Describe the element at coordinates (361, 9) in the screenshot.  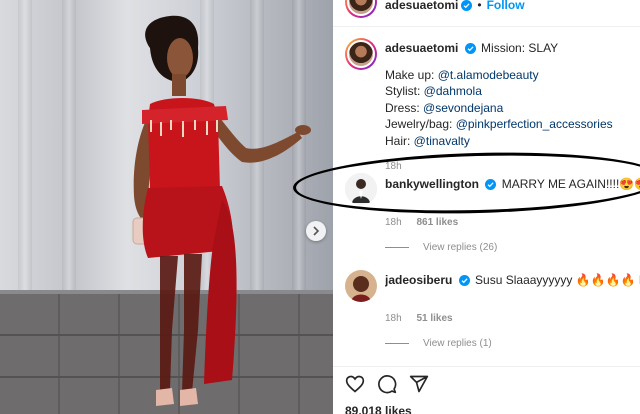
I see `header-avatar` at that location.